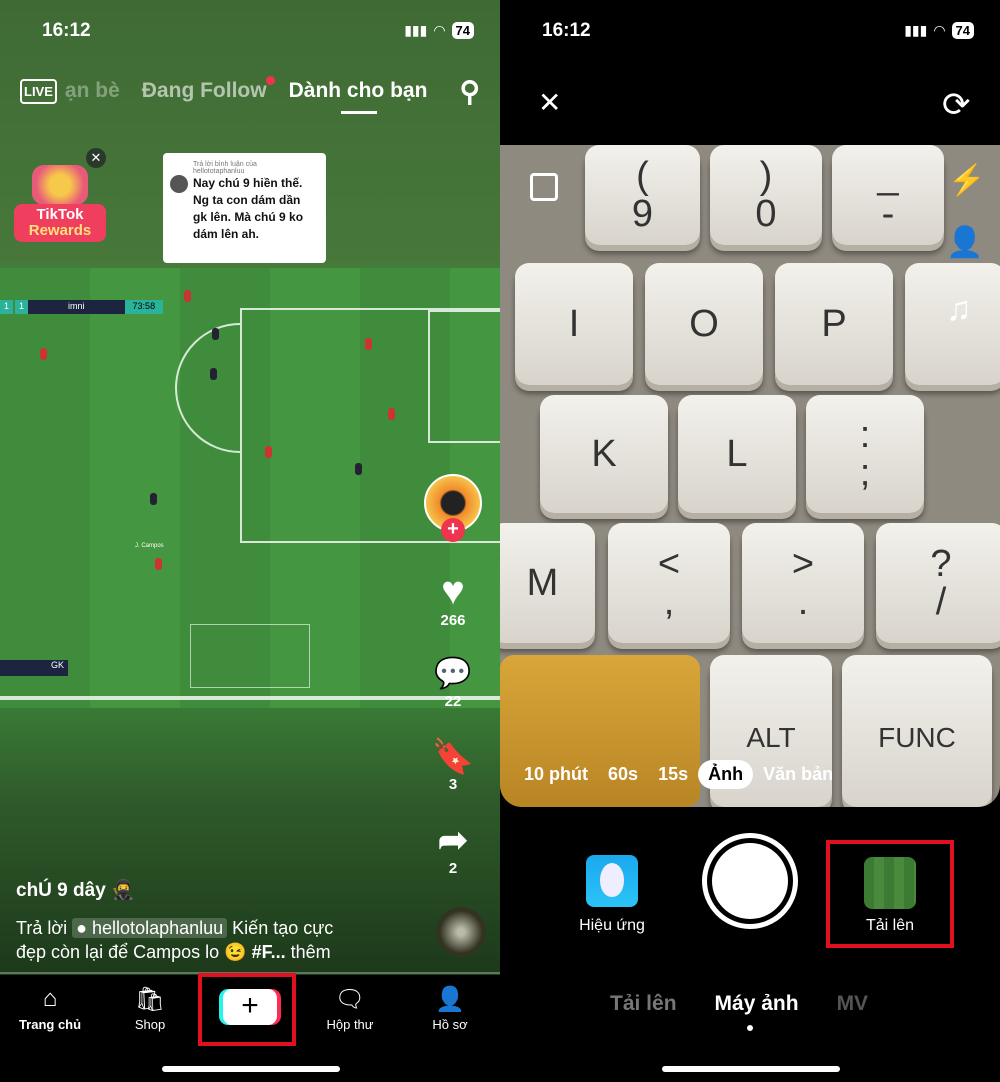 This screenshot has width=1000, height=1082. I want to click on wifi-icon: ◠, so click(439, 30).